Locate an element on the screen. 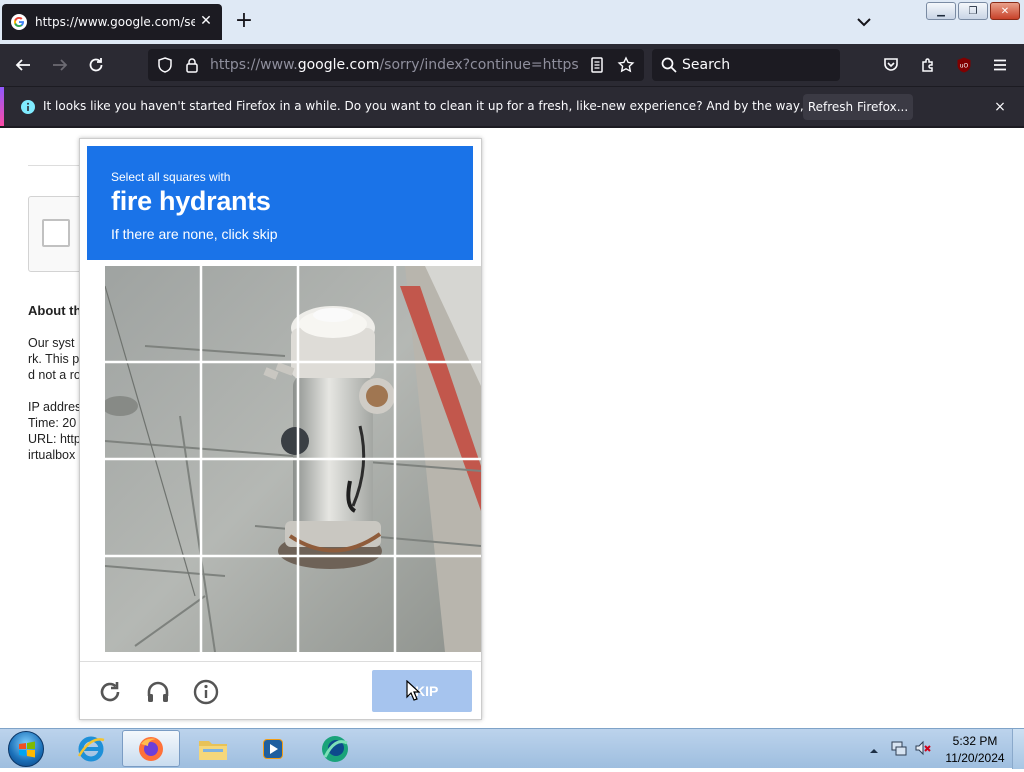 This screenshot has width=1024, height=772. pocket-icon is located at coordinates (891, 65).